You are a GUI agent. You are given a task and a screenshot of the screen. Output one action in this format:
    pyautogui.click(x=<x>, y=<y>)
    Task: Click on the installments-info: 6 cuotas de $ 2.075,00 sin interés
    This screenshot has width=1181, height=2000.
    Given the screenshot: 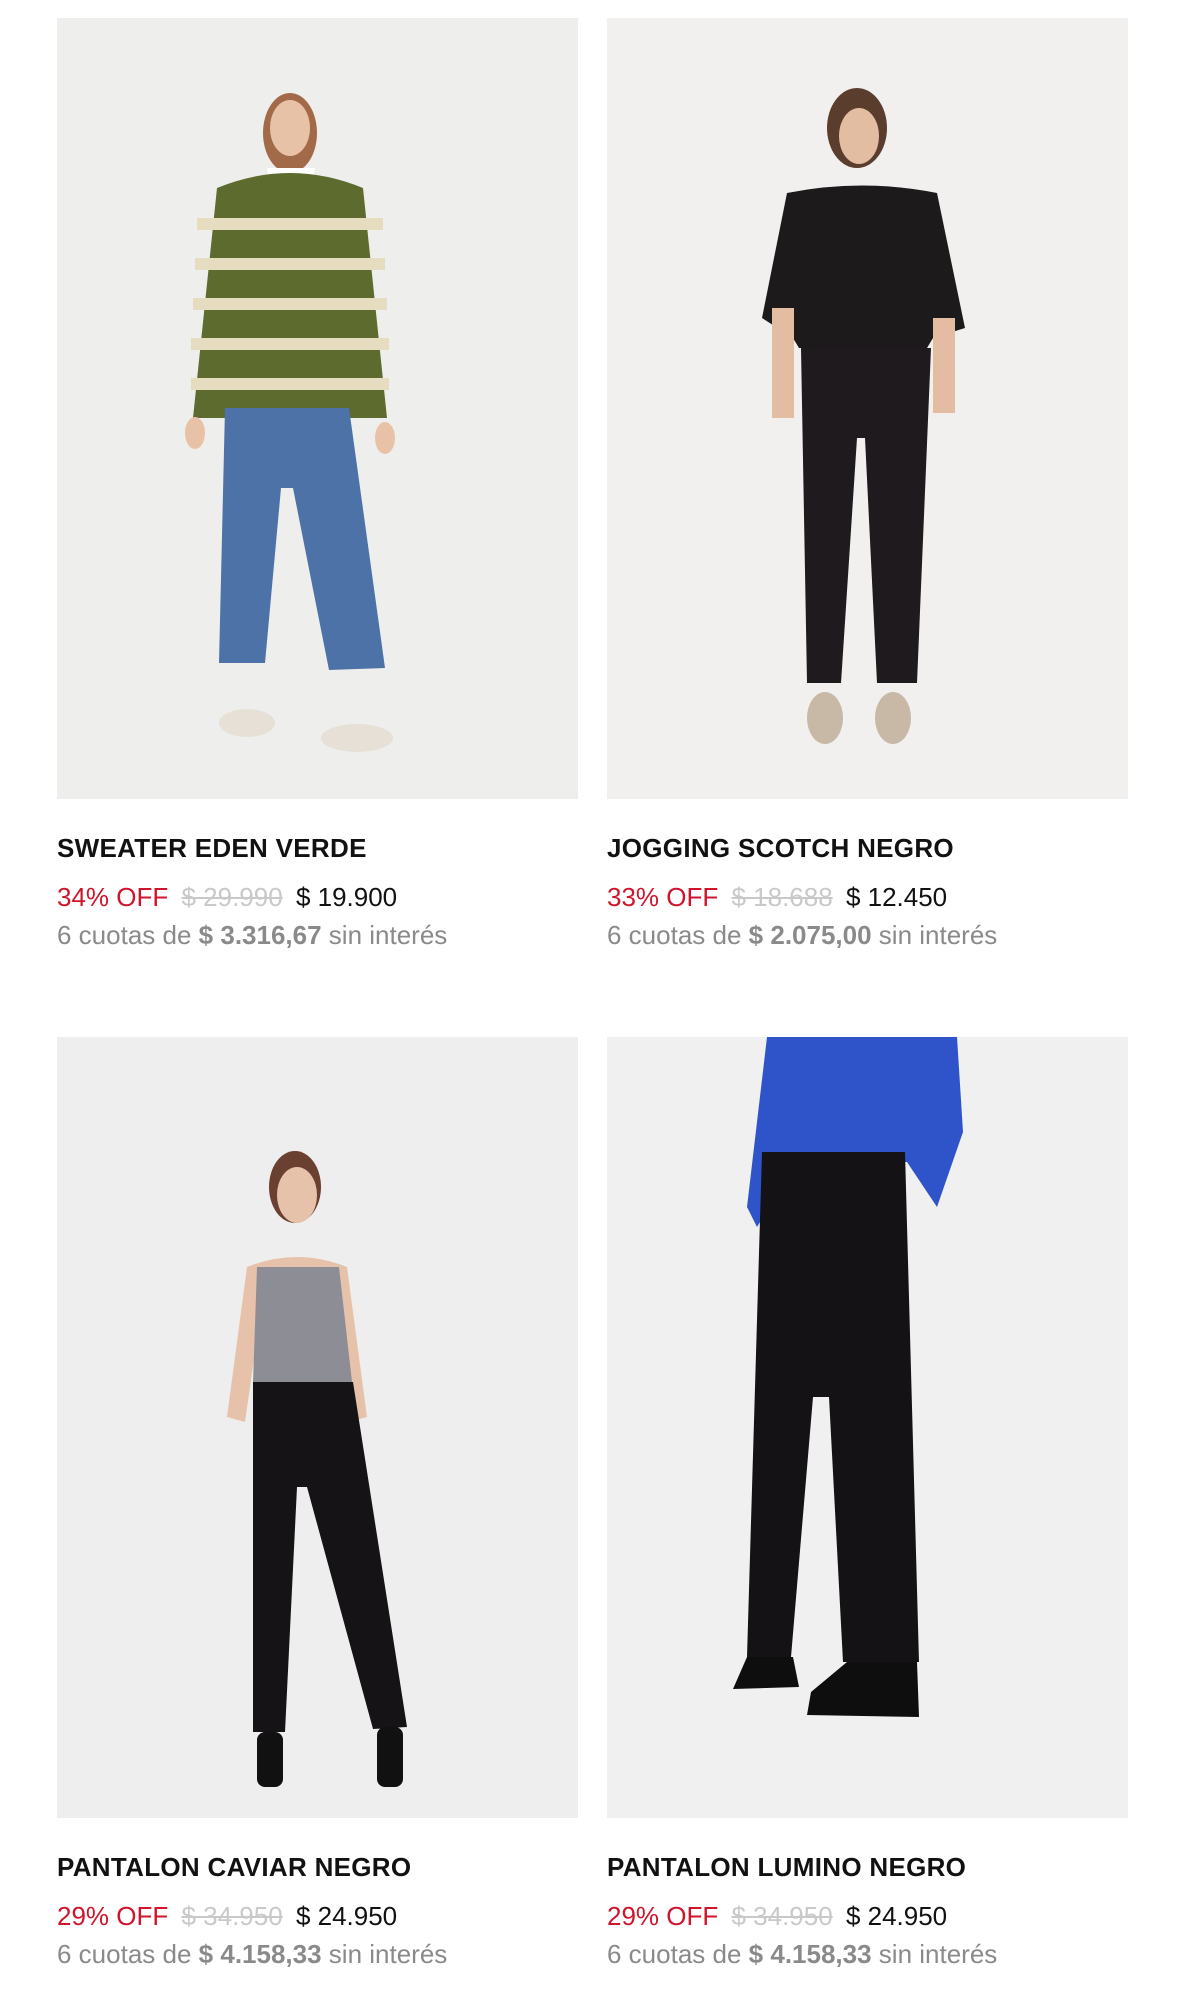 What is the action you would take?
    pyautogui.click(x=867, y=935)
    